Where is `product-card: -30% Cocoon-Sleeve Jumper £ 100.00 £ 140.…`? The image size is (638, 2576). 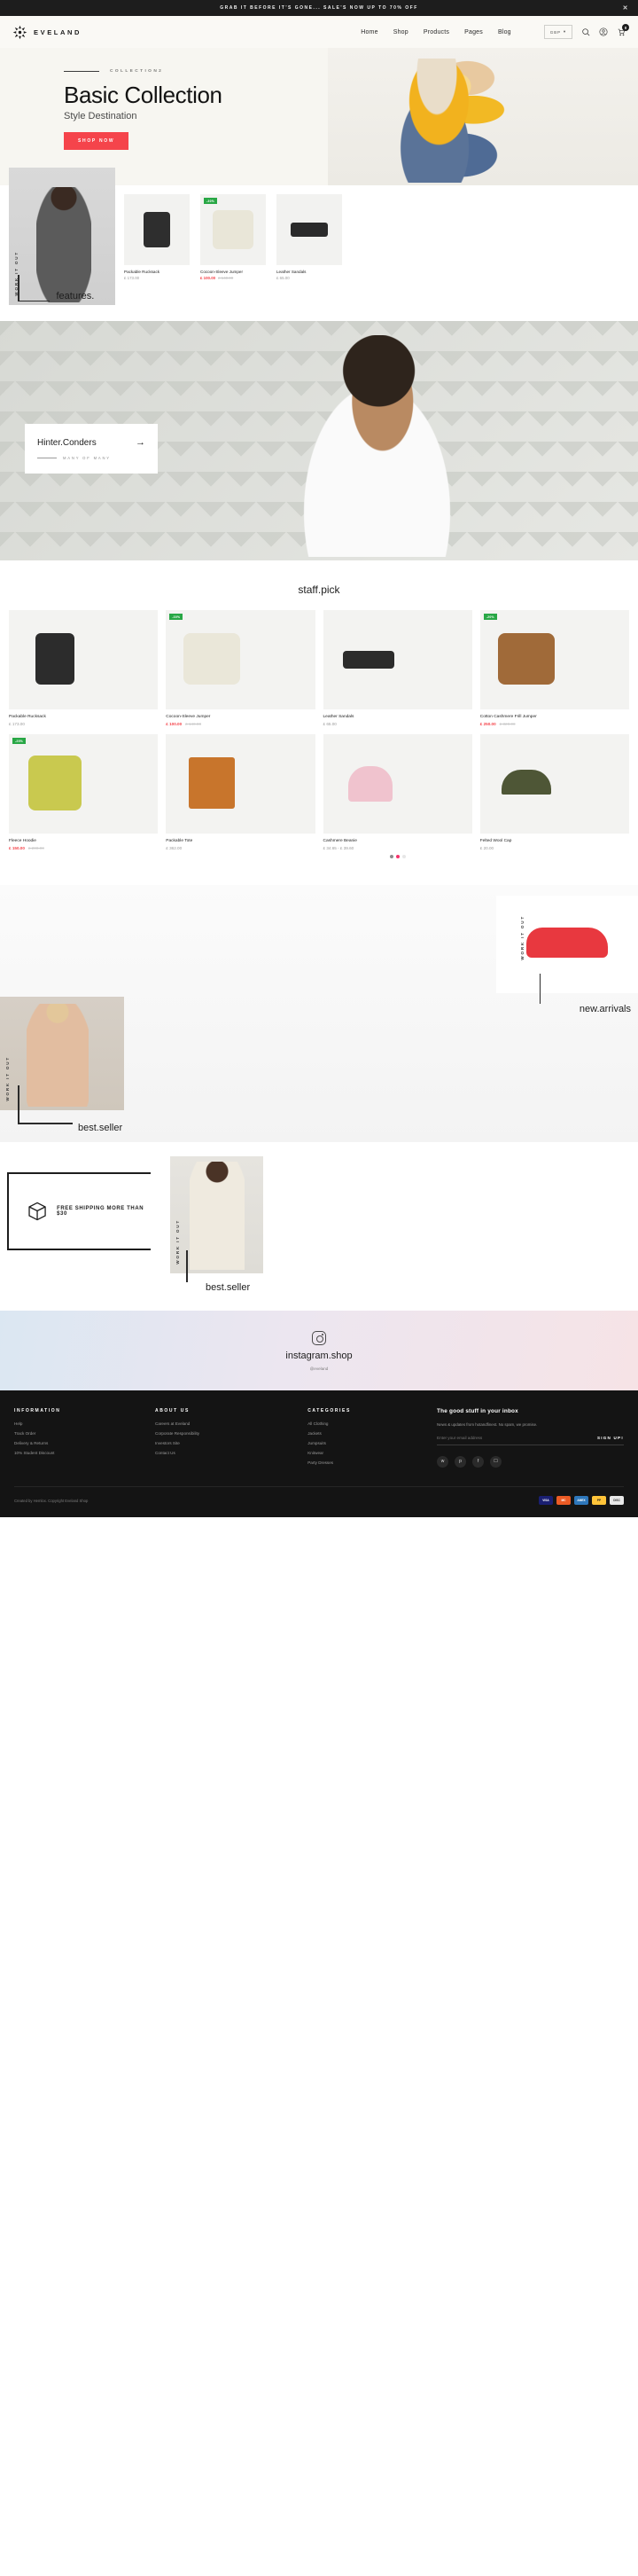 product-card: -30% Cocoon-Sleeve Jumper £ 100.00 £ 140.… is located at coordinates (240, 668).